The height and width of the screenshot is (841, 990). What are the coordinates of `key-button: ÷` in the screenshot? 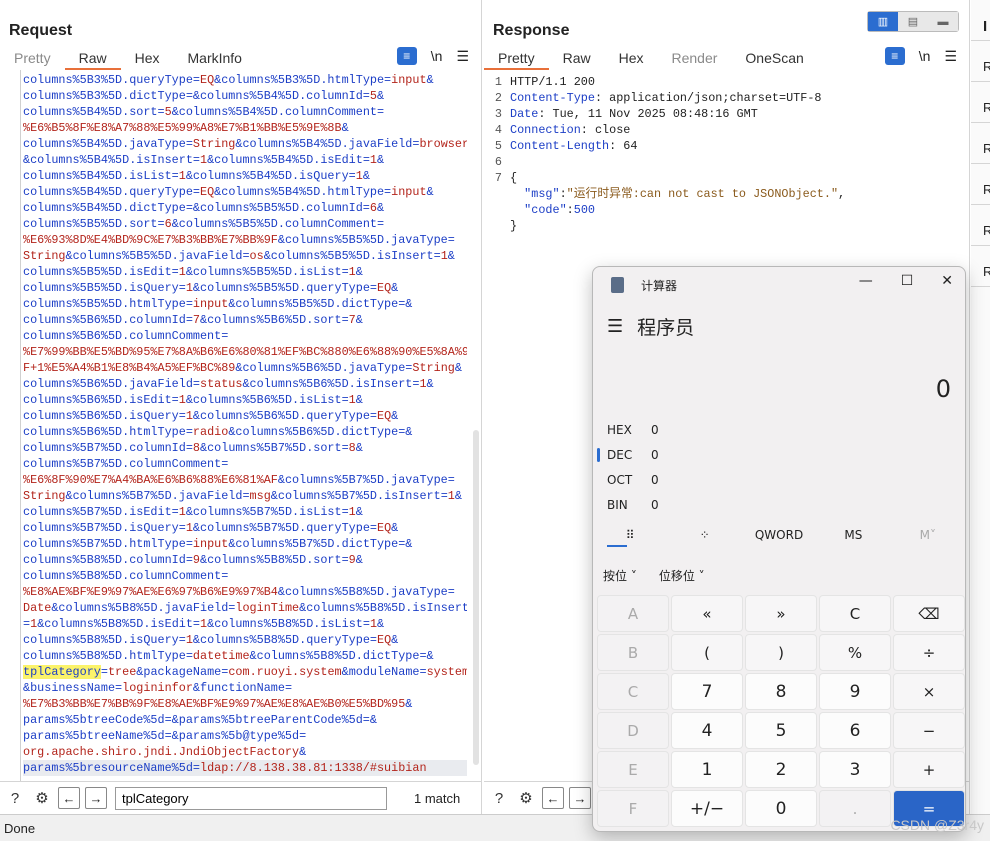 It's located at (929, 652).